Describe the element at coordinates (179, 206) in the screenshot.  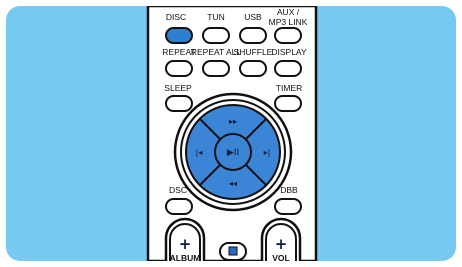
I see `dsc-button` at that location.